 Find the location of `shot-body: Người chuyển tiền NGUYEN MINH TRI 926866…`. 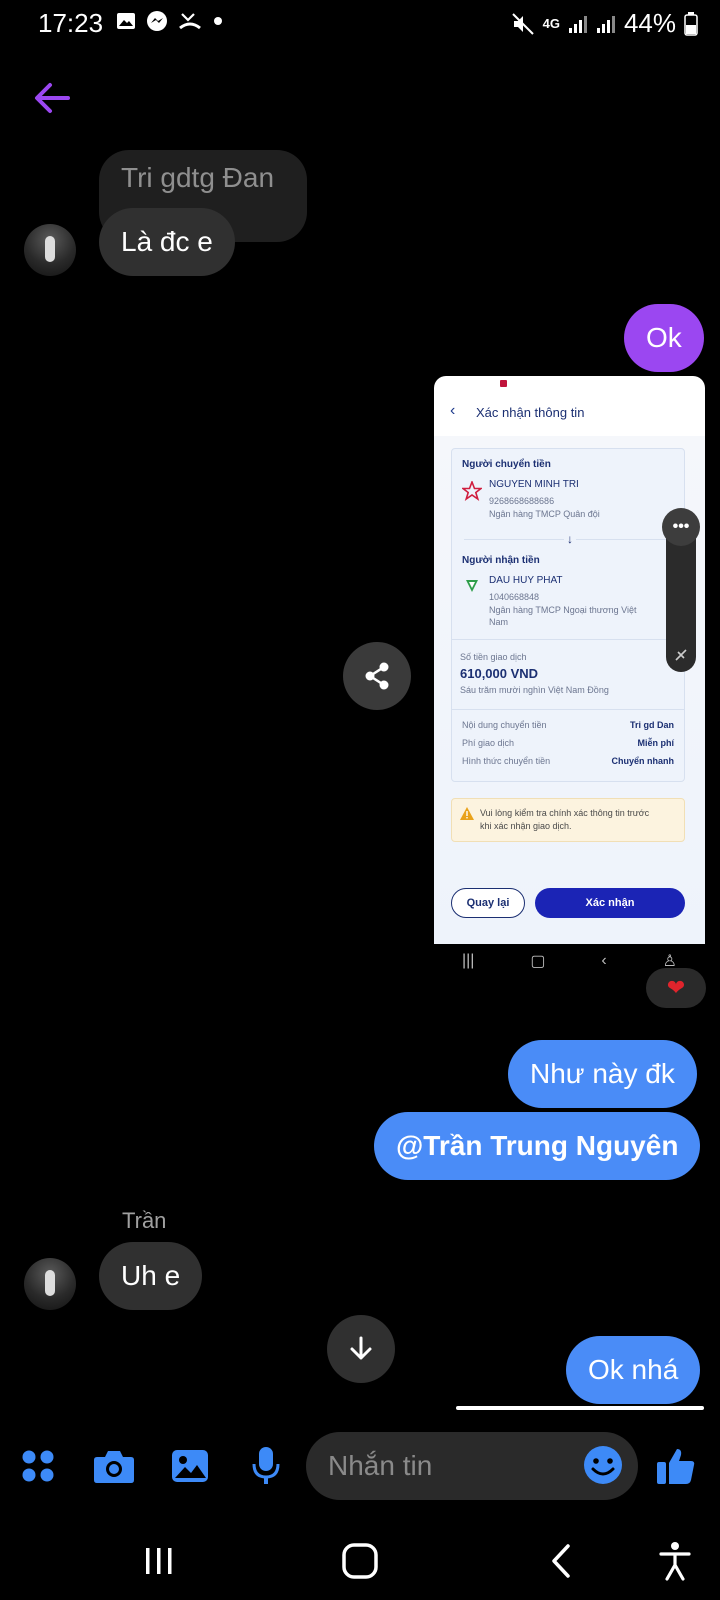

shot-body: Người chuyển tiền NGUYEN MINH TRI 926866… is located at coordinates (569, 690).